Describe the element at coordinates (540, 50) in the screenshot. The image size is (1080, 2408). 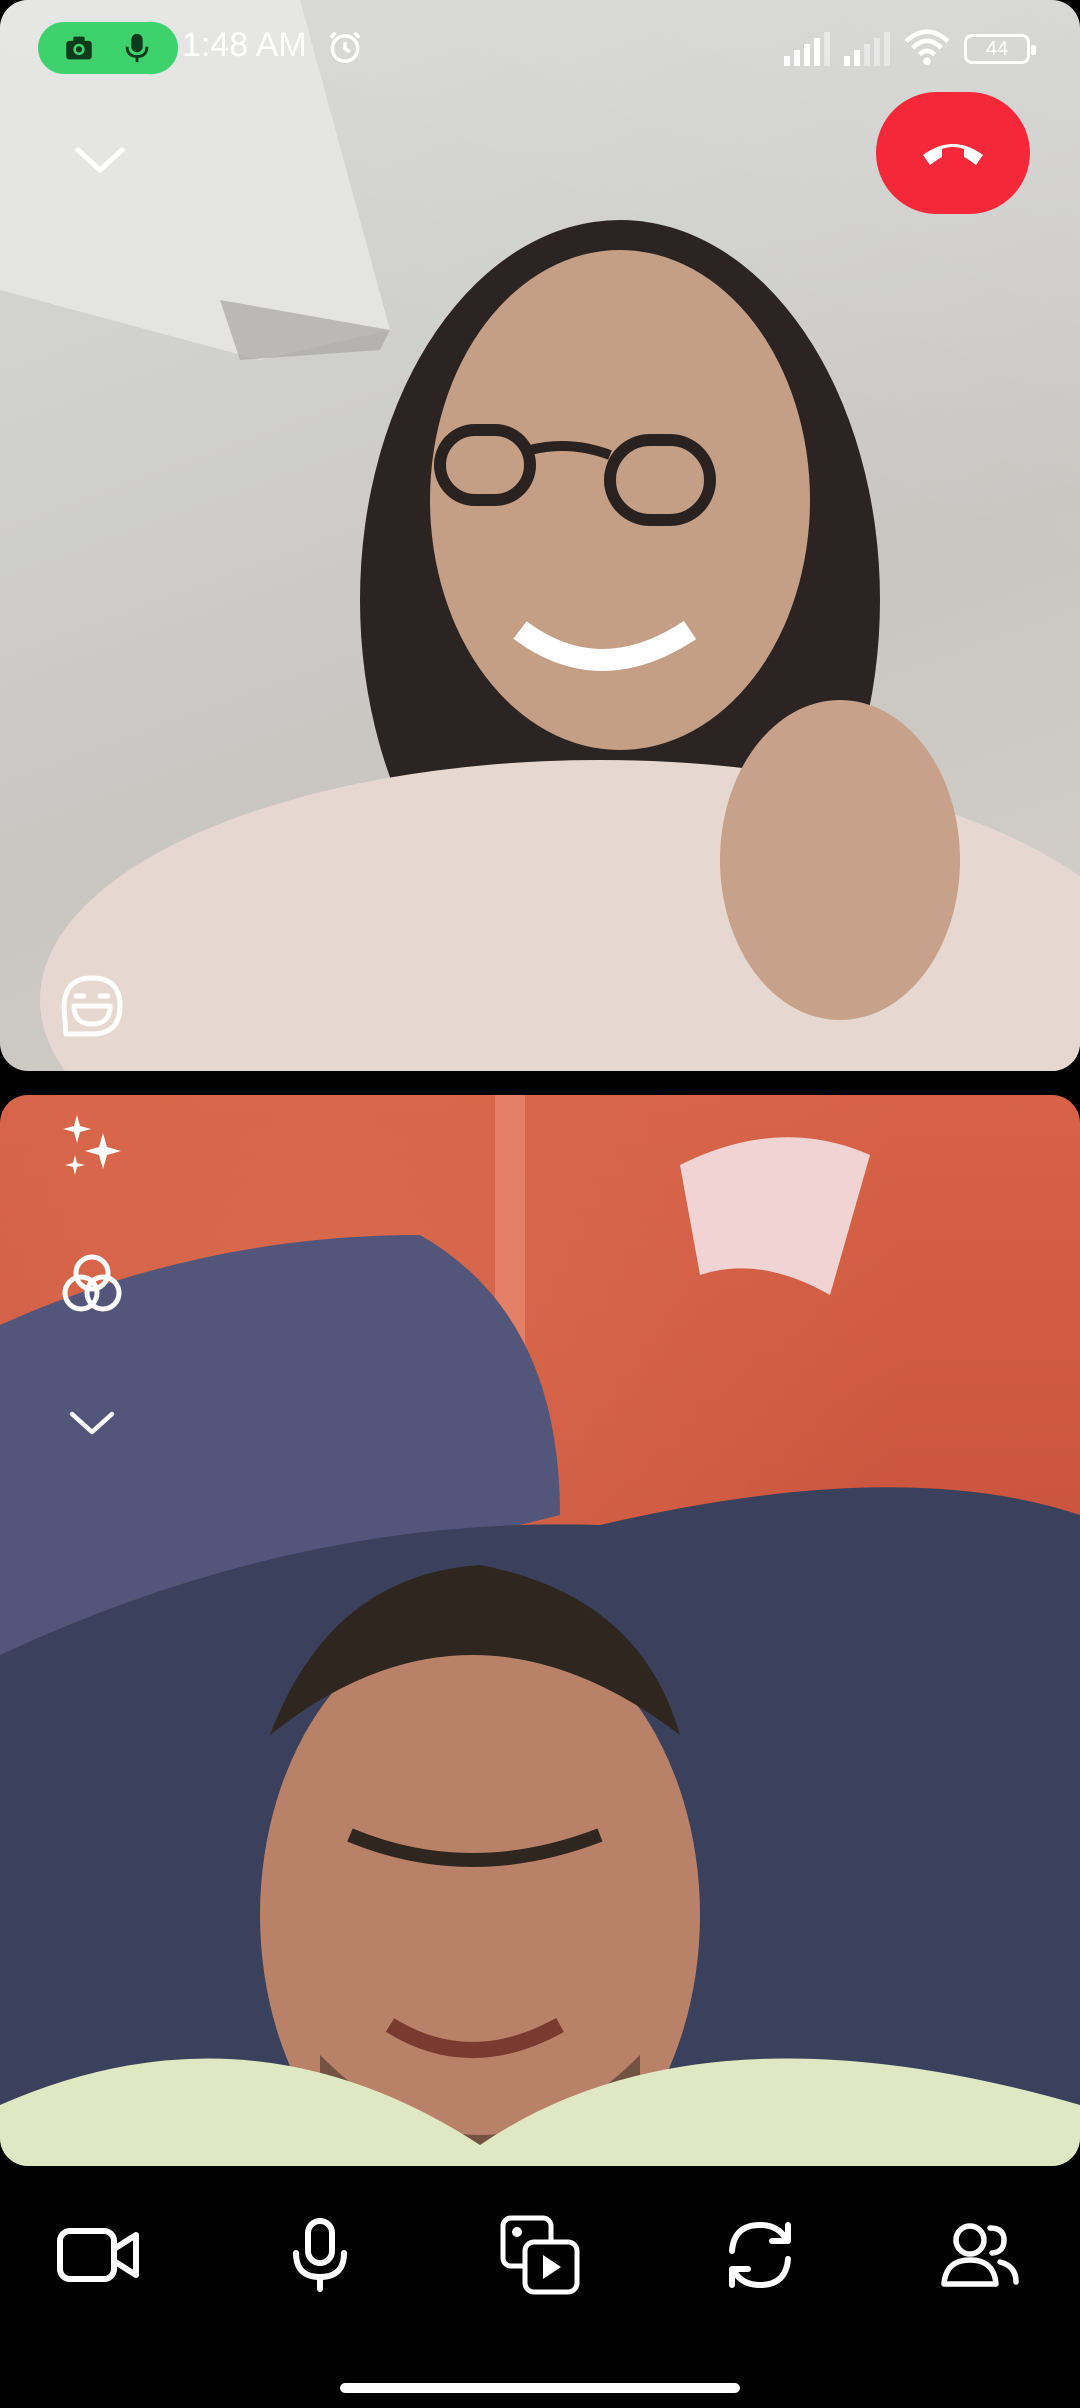
I see `status-bar: 1:48 AM 44` at that location.